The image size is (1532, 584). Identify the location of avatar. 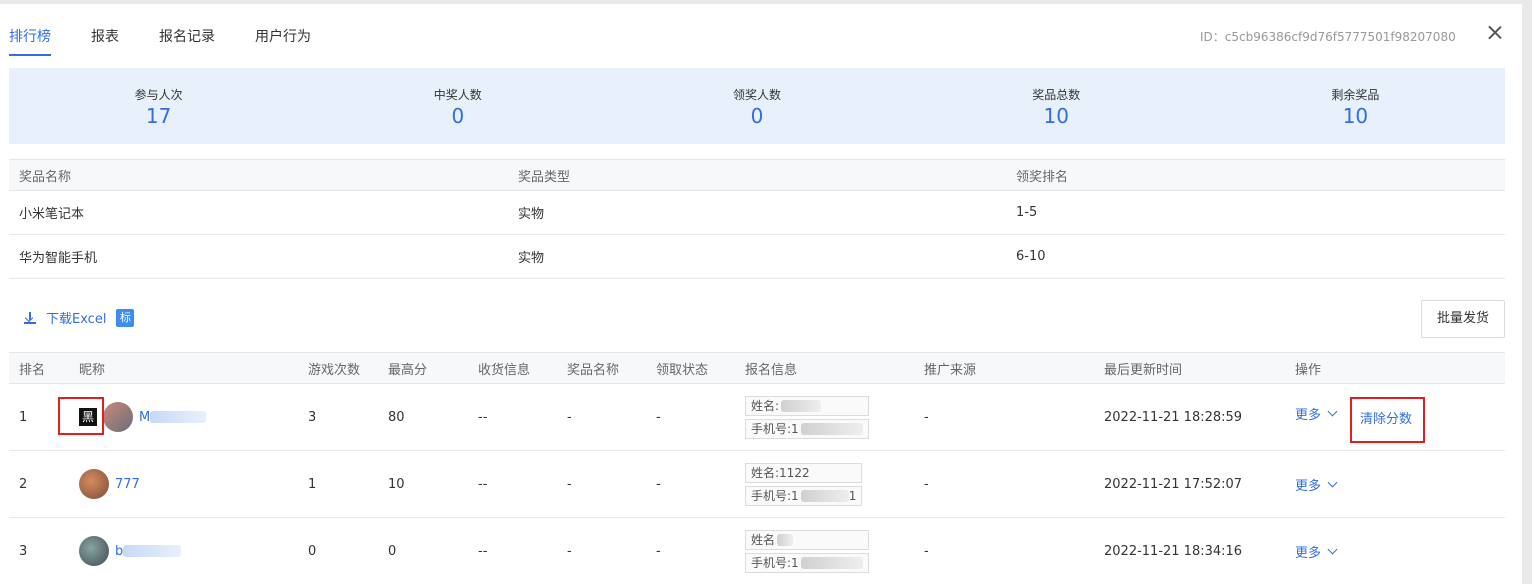
(118, 417).